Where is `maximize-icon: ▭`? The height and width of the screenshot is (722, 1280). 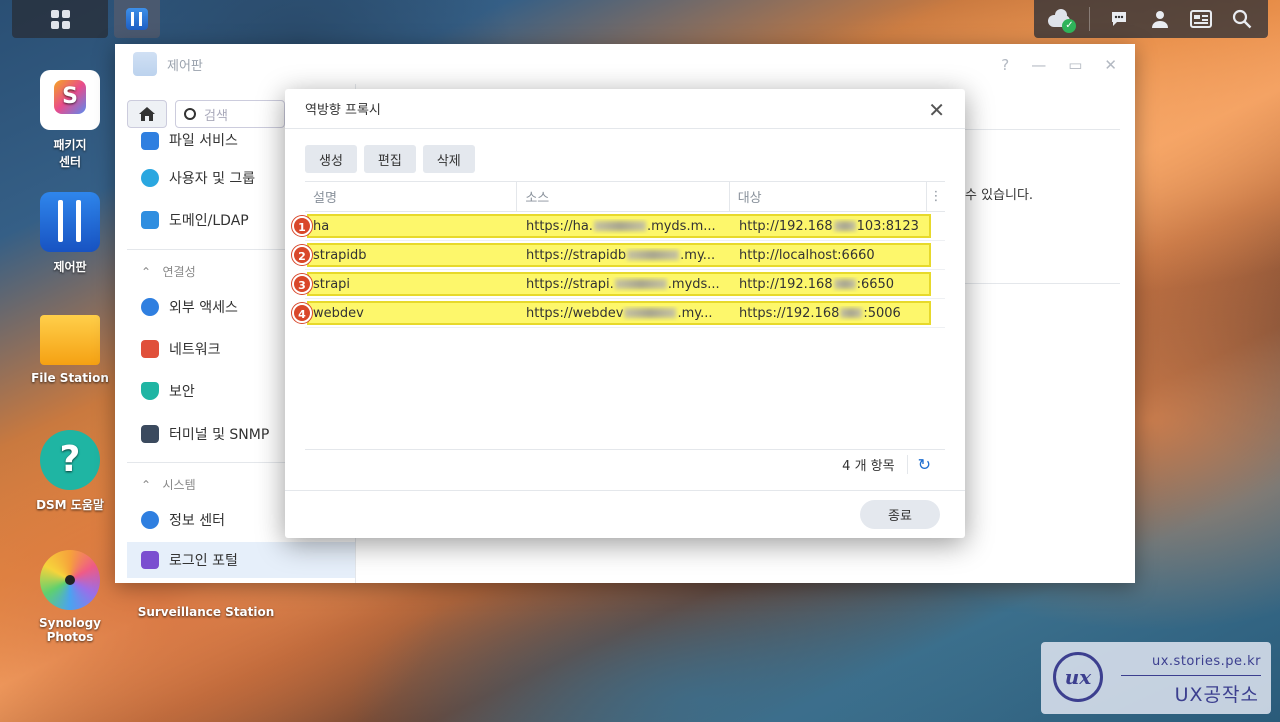 maximize-icon: ▭ is located at coordinates (1075, 65).